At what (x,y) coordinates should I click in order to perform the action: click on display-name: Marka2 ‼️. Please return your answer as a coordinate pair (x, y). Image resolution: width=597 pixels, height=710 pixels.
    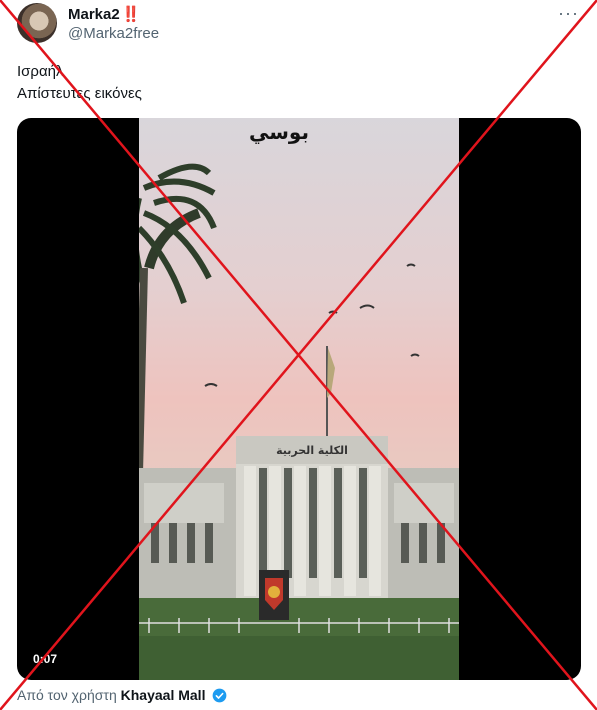
    Looking at the image, I should click on (104, 14).